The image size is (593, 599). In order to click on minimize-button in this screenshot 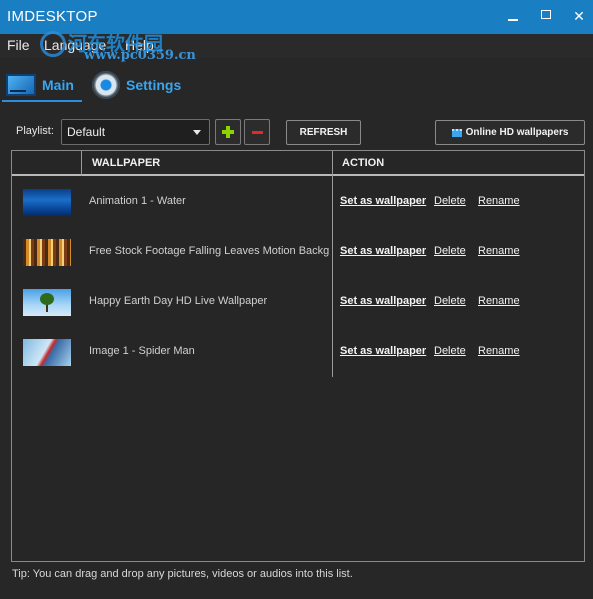, I will do `click(513, 16)`.